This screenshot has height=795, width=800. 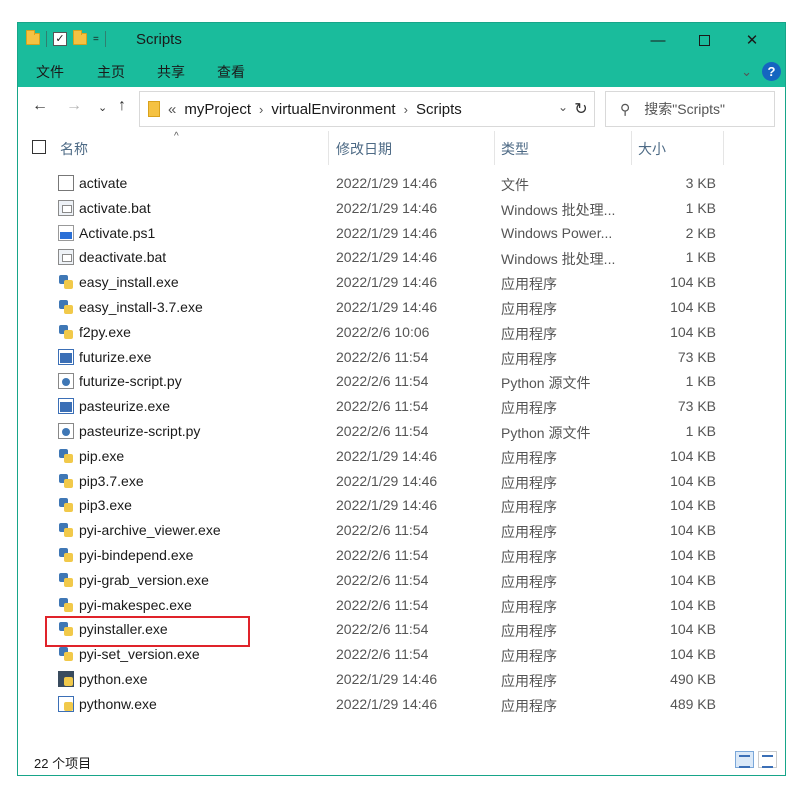 I want to click on file-type: 文件, so click(x=515, y=185).